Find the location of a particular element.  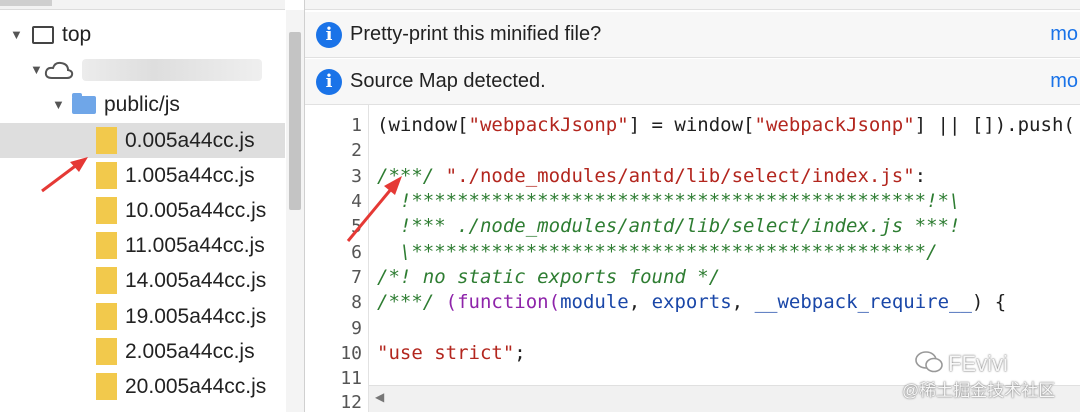

scrollbar-thumb is located at coordinates (295, 121).